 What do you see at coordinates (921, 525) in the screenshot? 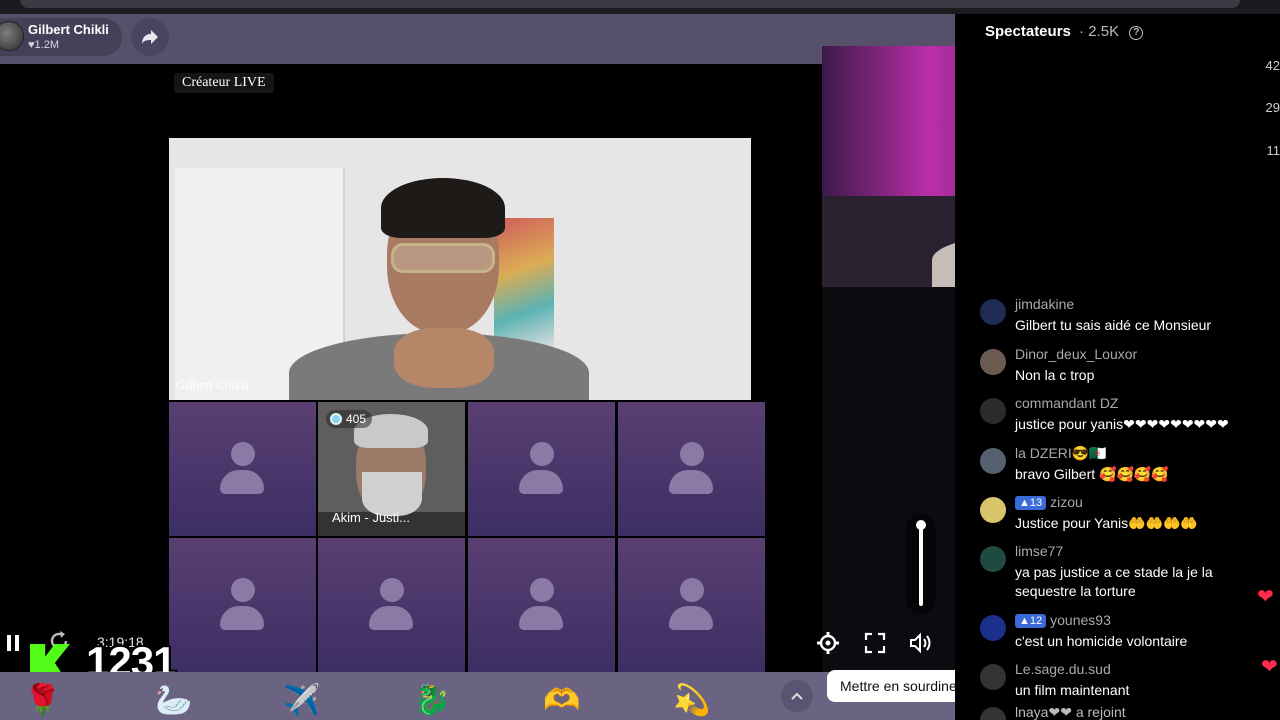
I see `volume-knob` at bounding box center [921, 525].